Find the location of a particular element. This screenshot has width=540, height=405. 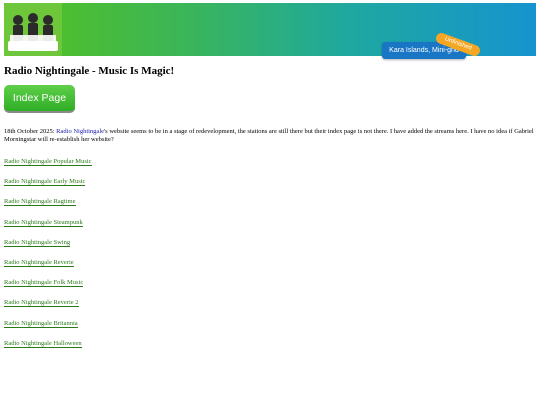

list-item: Radio Nightingale Early Music is located at coordinates (48, 180).